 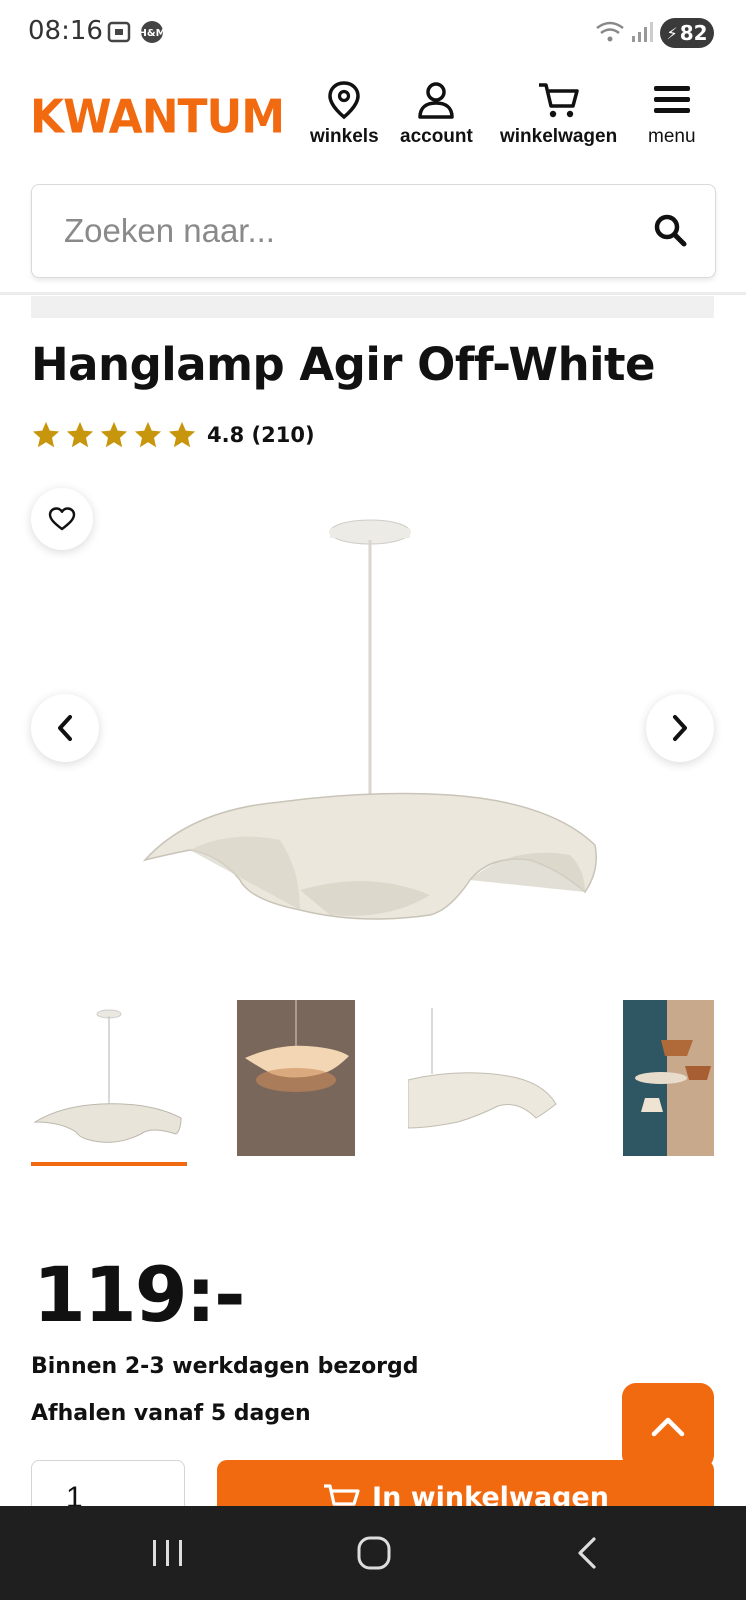 I want to click on nav-label-menu: menu, so click(x=672, y=136).